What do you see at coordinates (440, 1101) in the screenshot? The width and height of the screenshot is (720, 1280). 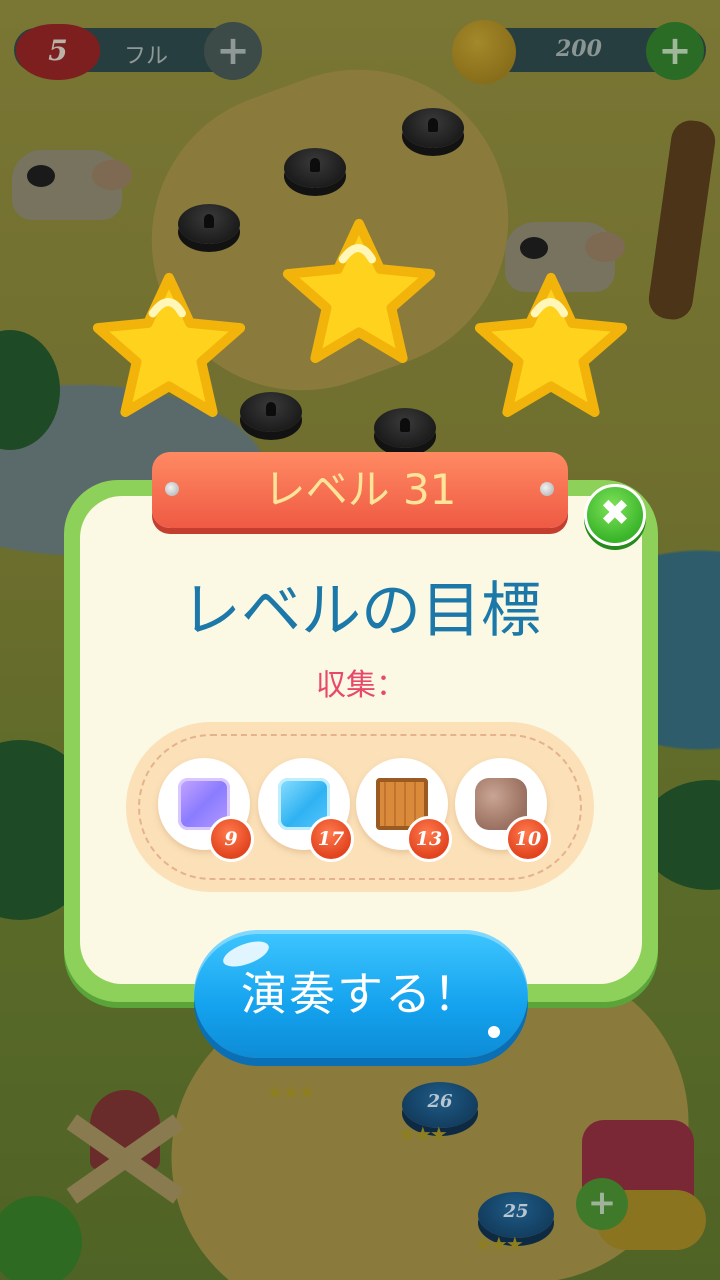 I see `level-node-number: 26` at bounding box center [440, 1101].